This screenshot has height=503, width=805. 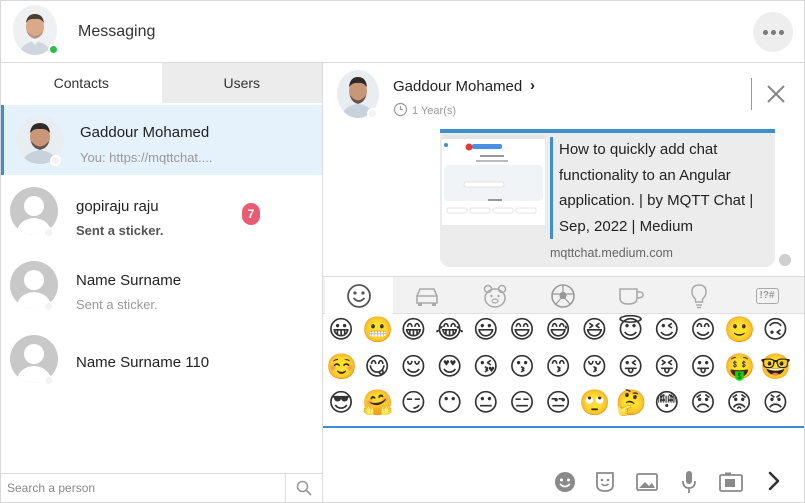 I want to click on emoji-item: 😞, so click(x=703, y=403).